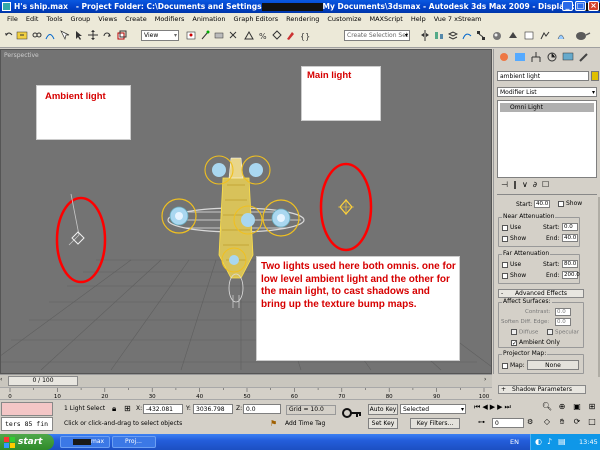  I want to click on bind-spacewarp-icon, so click(50, 35).